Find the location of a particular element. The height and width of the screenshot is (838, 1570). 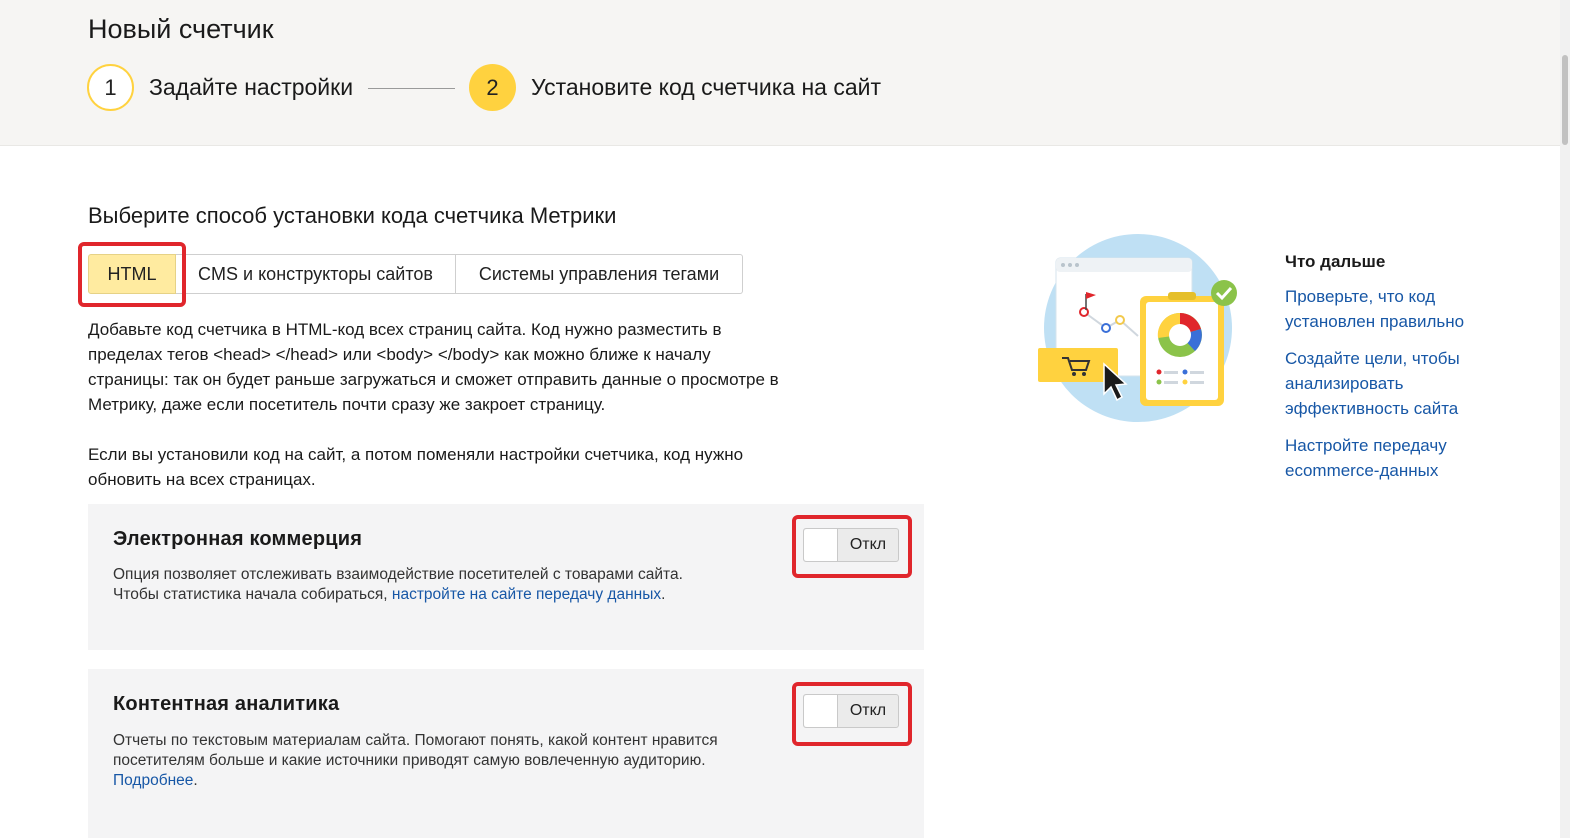

content-analytics-title: Контентная аналитика is located at coordinates (226, 704).